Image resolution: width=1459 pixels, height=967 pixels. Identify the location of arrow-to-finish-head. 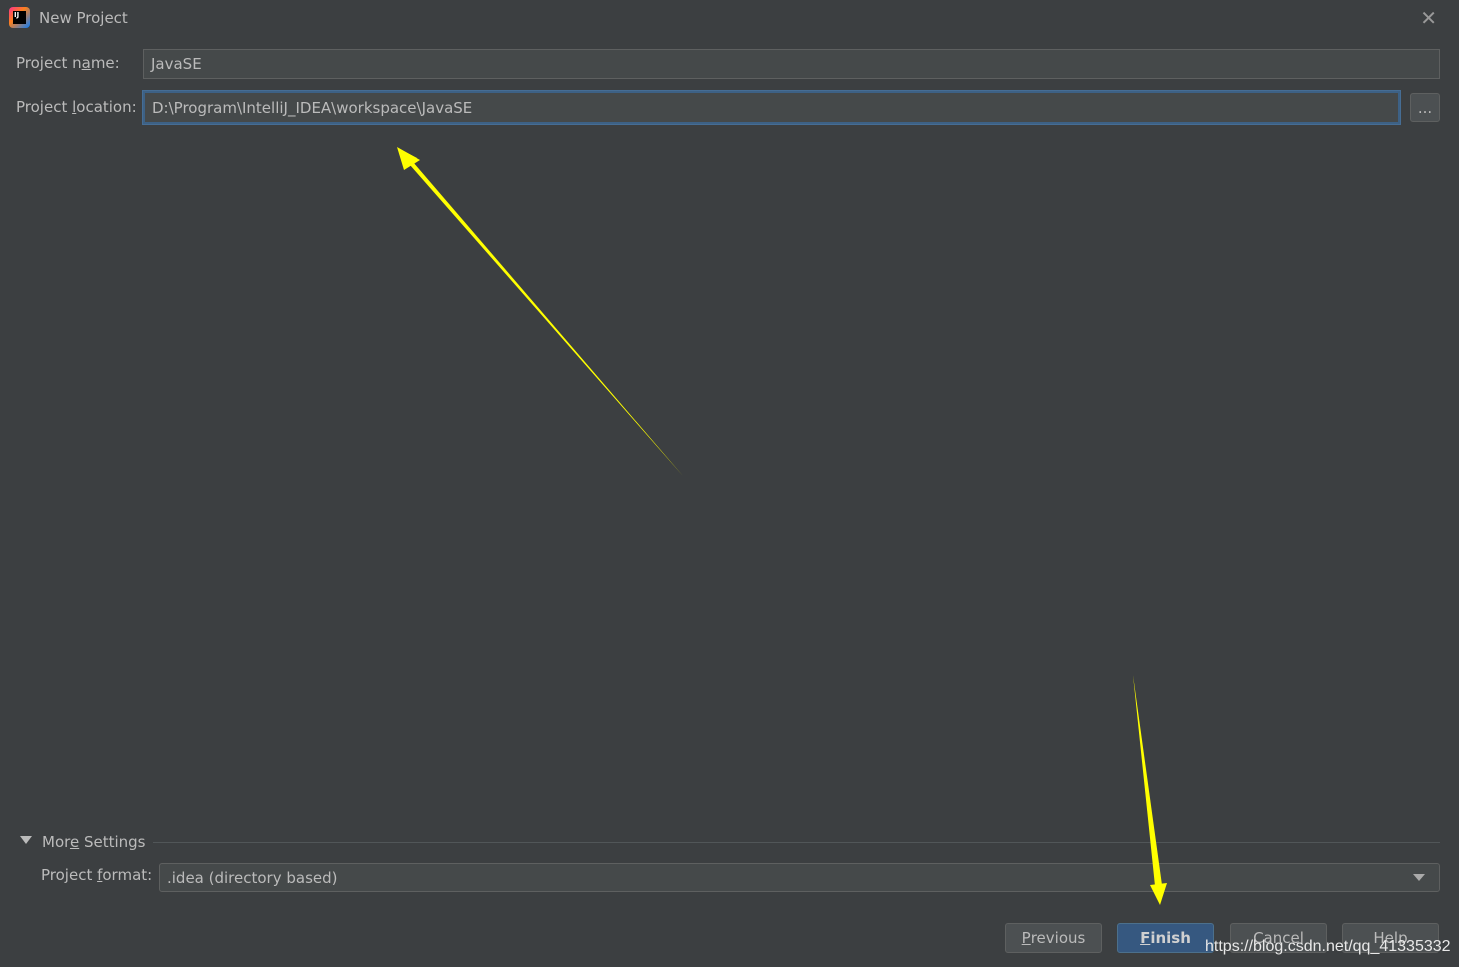
(1158, 894).